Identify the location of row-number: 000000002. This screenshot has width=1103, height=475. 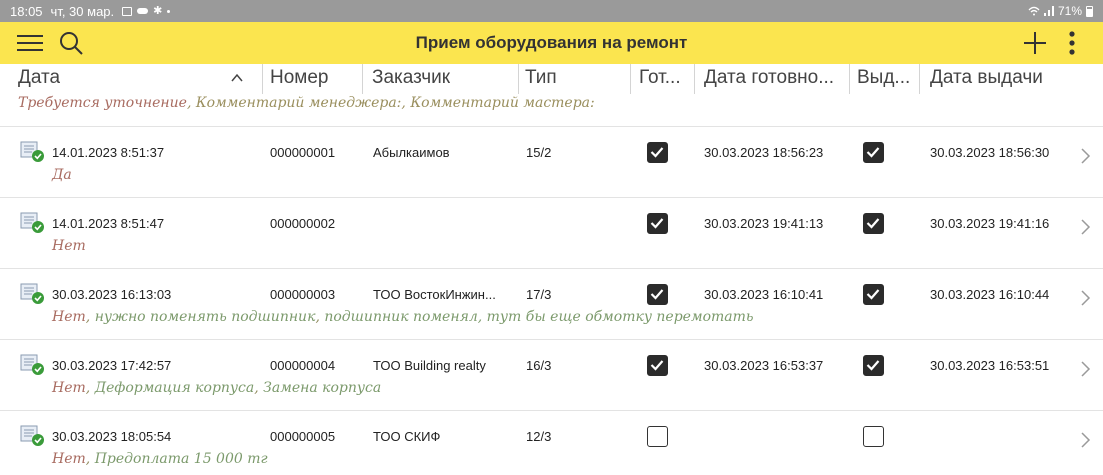
(303, 223).